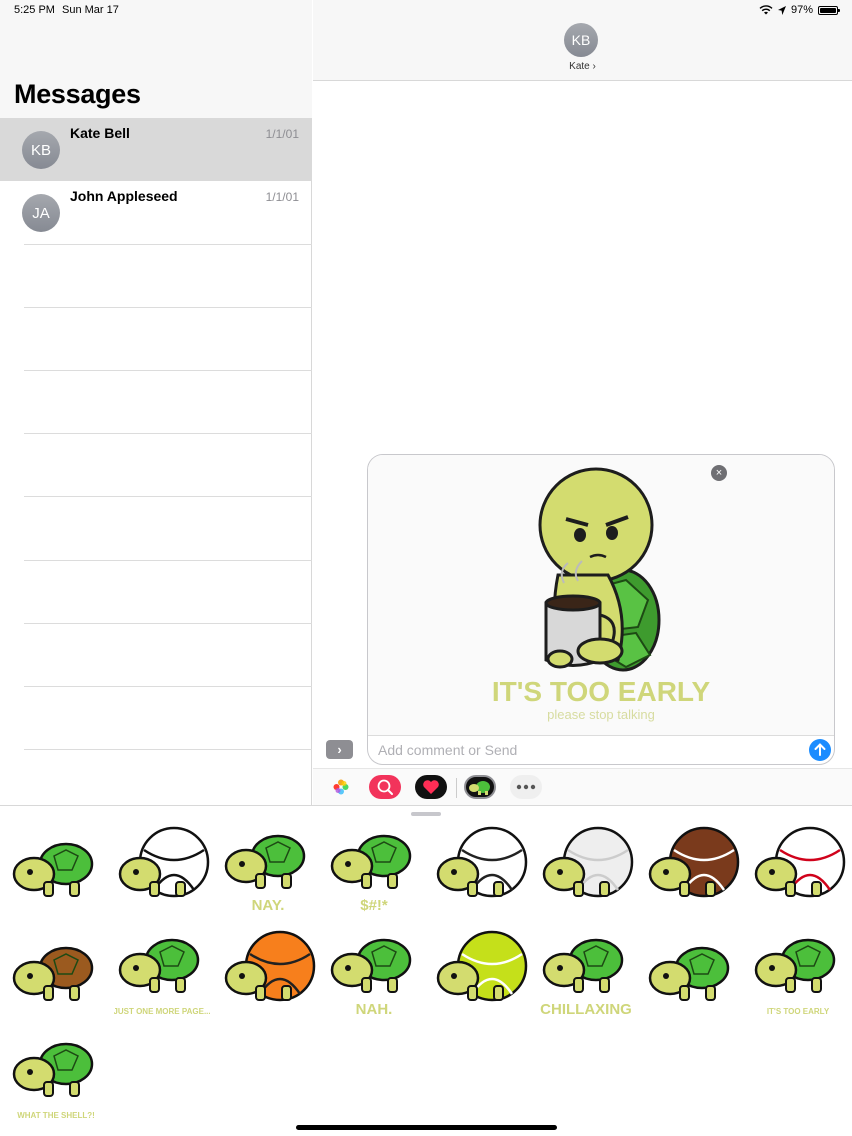 This screenshot has height=1136, width=852. I want to click on sticker-turtle-brown, so click(56, 972).